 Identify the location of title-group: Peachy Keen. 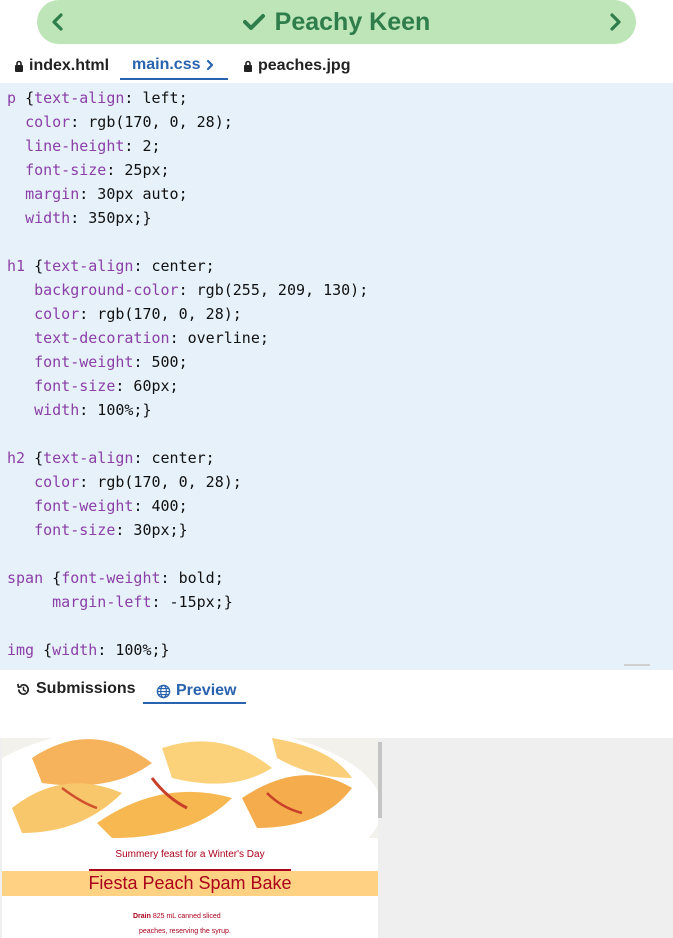
(336, 22).